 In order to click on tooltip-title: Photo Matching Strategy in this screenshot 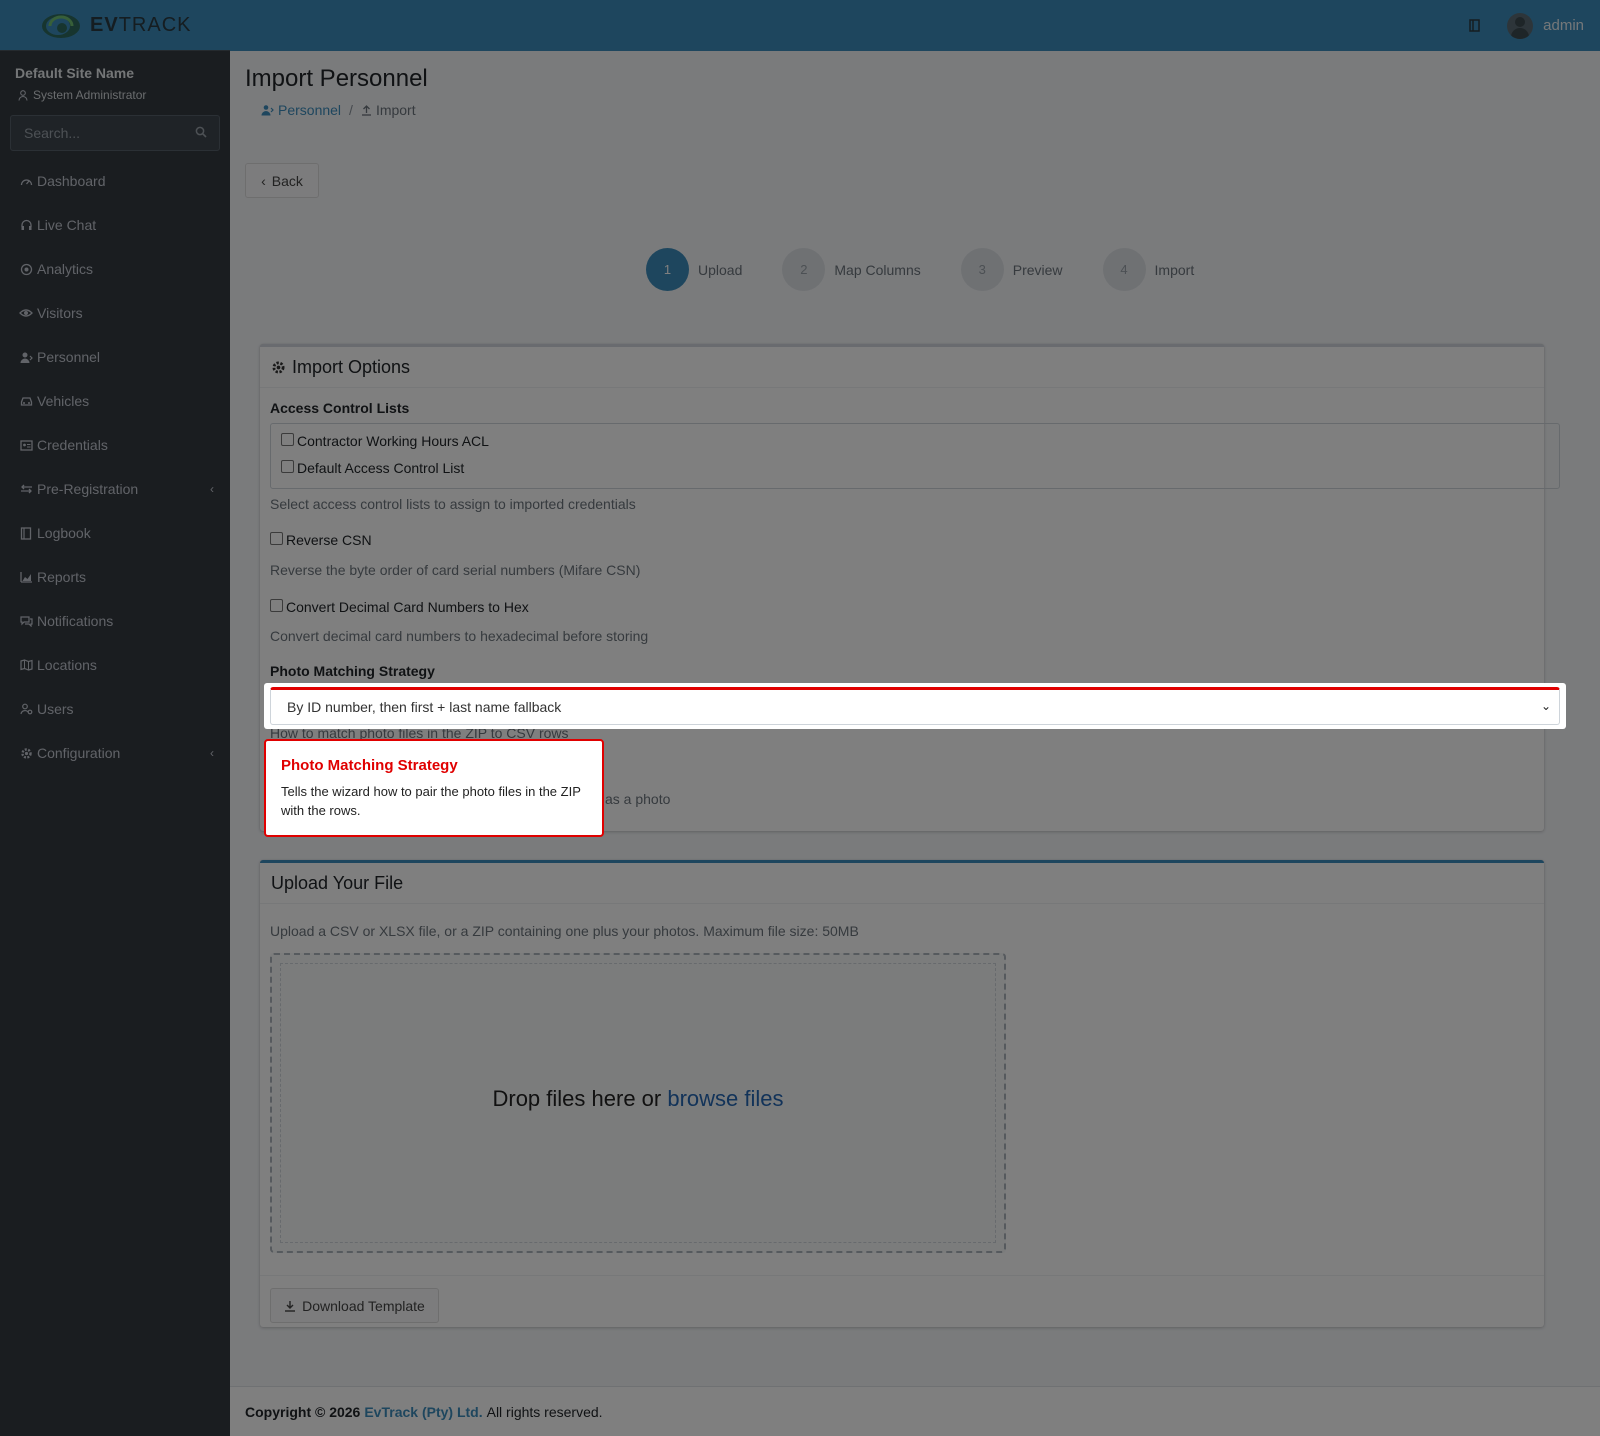, I will do `click(369, 765)`.